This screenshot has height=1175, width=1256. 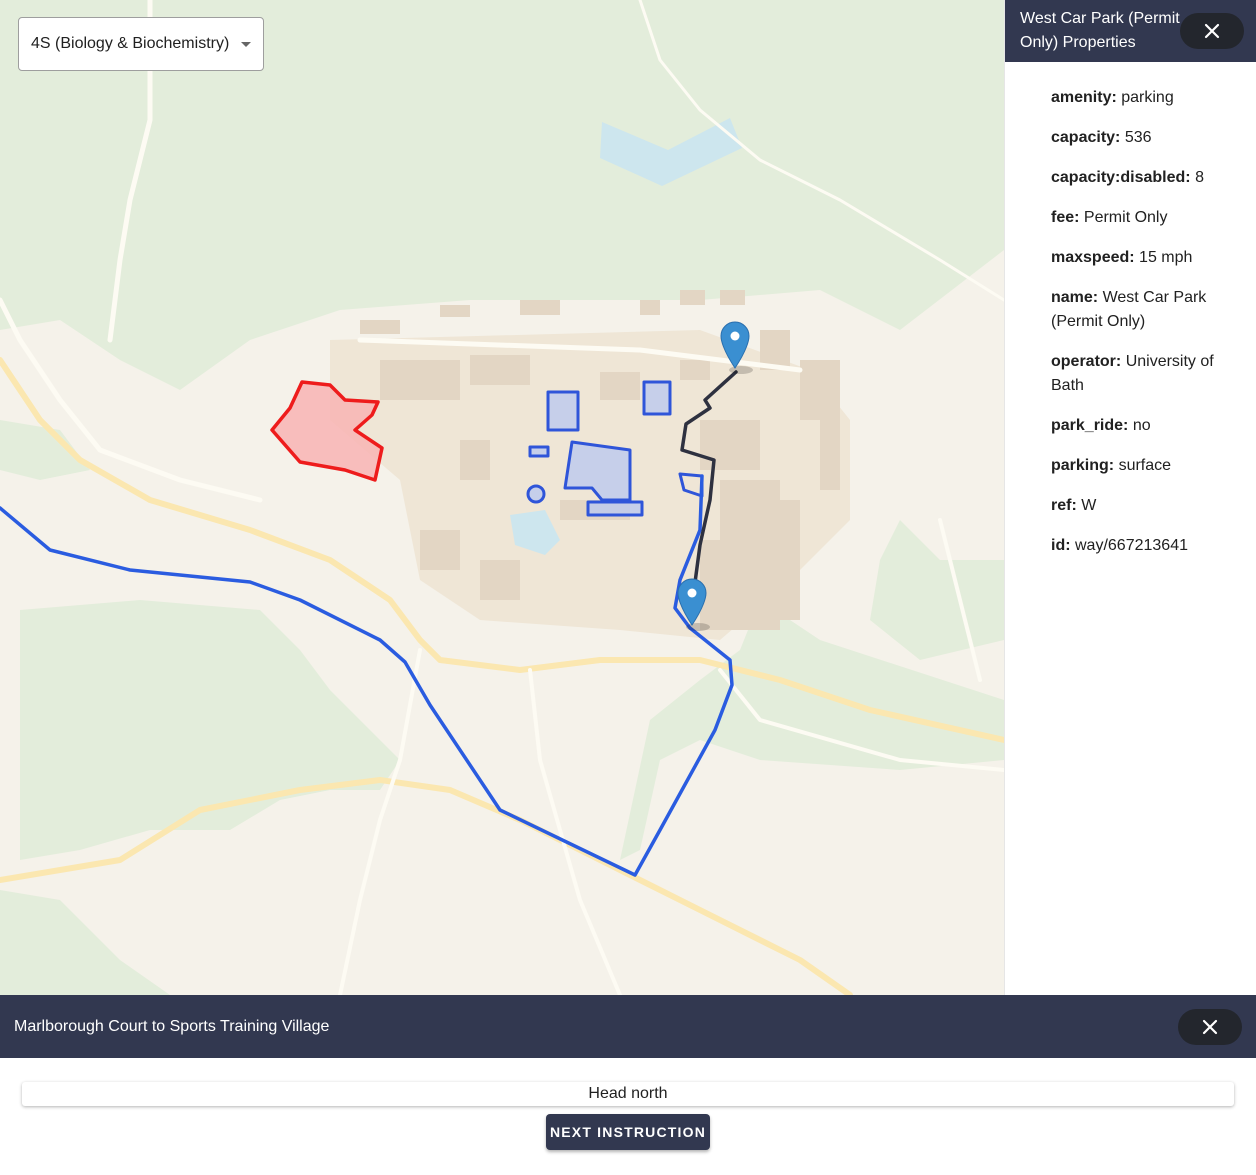 I want to click on property-value: surface, so click(x=1145, y=465).